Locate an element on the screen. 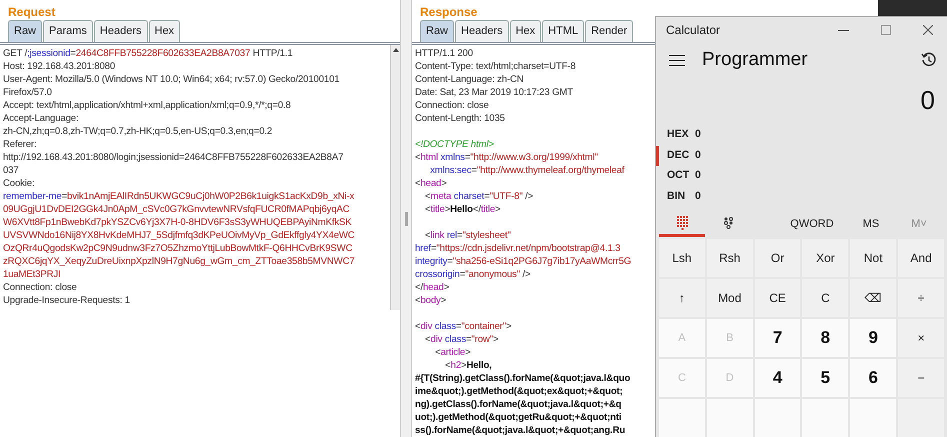 The image size is (947, 437). calculator-key: Mod is located at coordinates (729, 298).